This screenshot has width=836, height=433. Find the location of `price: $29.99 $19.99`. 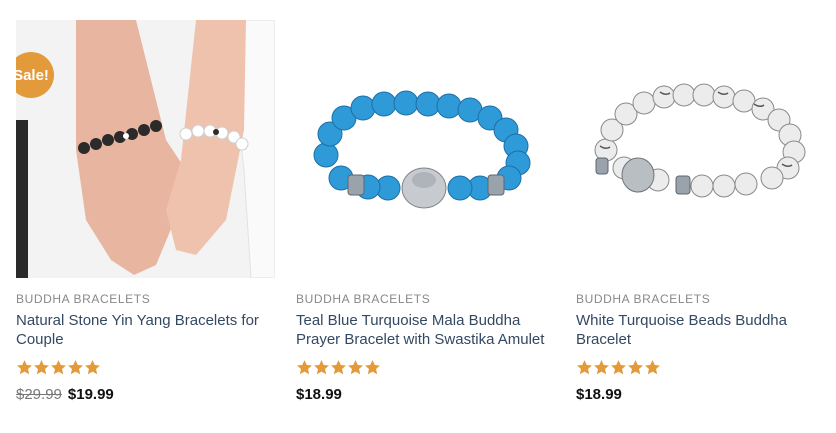

price: $29.99 $19.99 is located at coordinates (146, 395).